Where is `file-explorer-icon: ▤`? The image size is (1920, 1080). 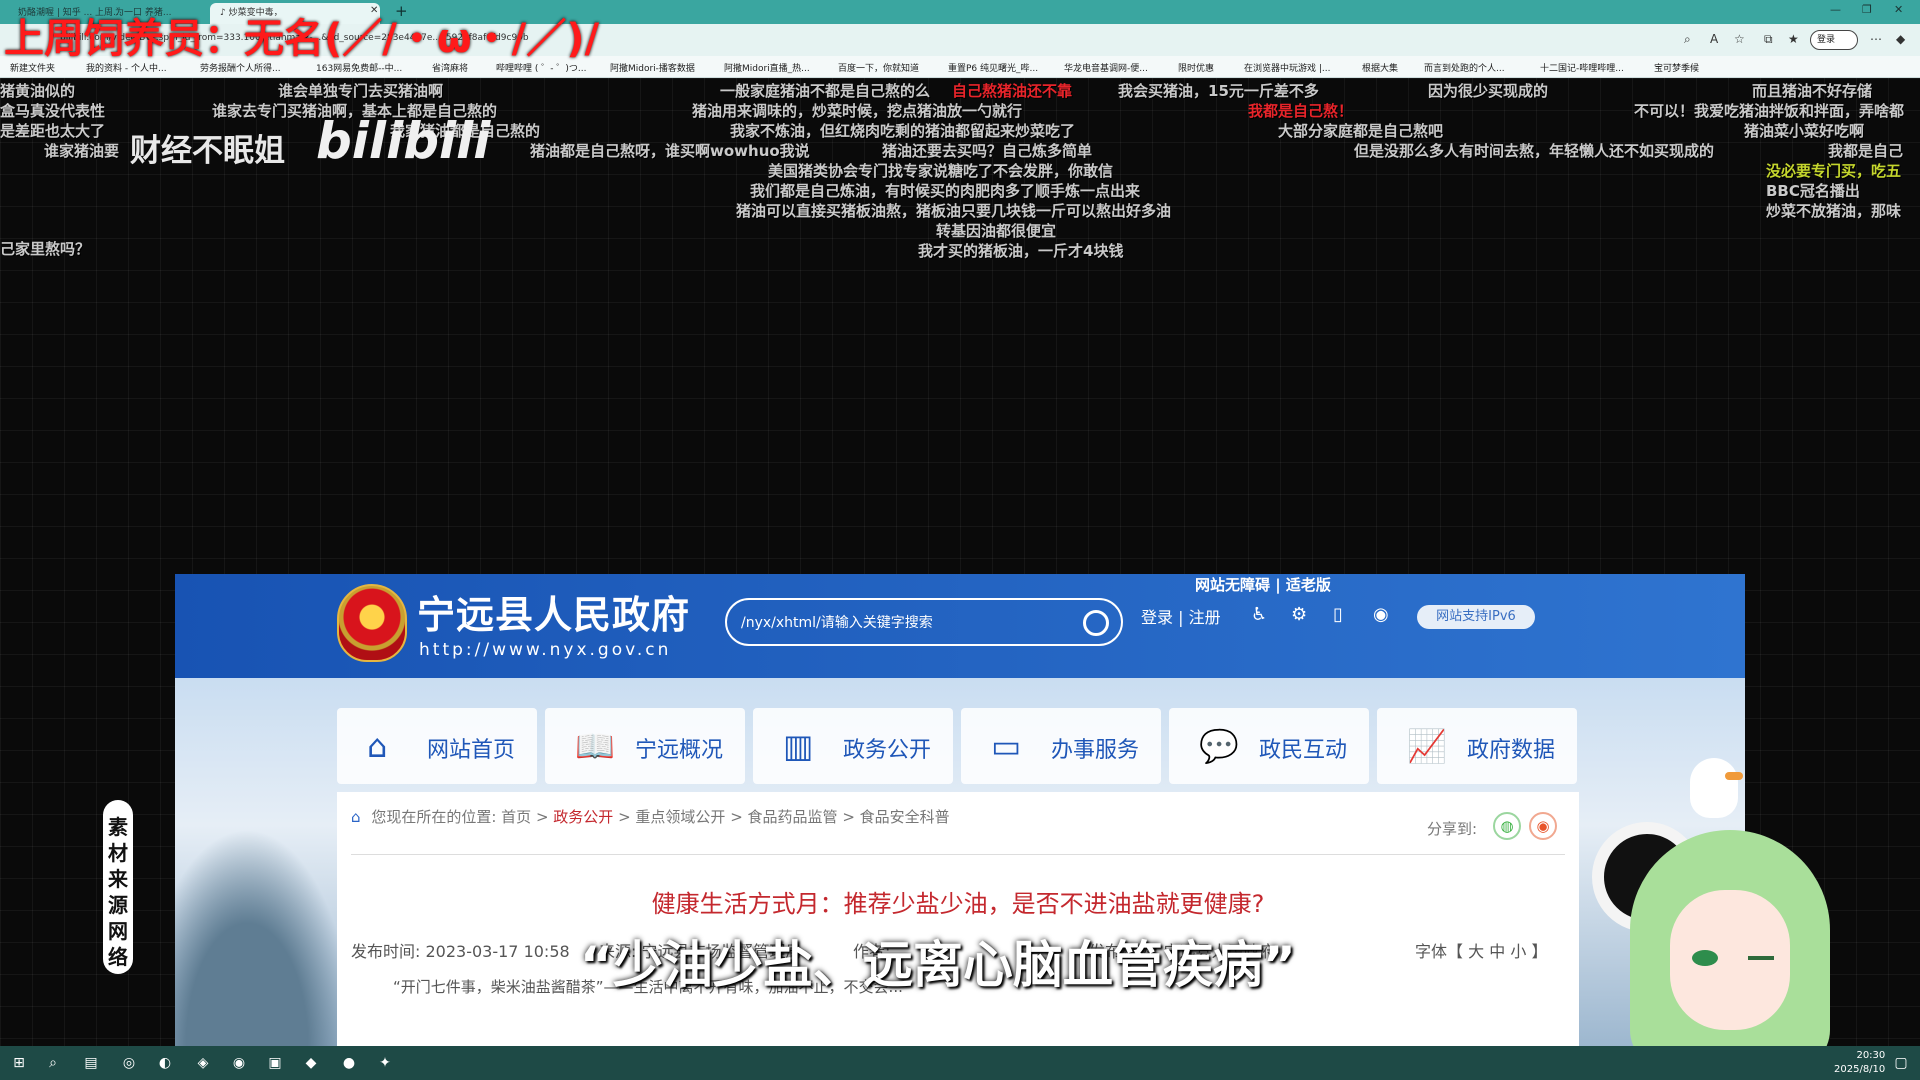
file-explorer-icon: ▤ is located at coordinates (91, 1063).